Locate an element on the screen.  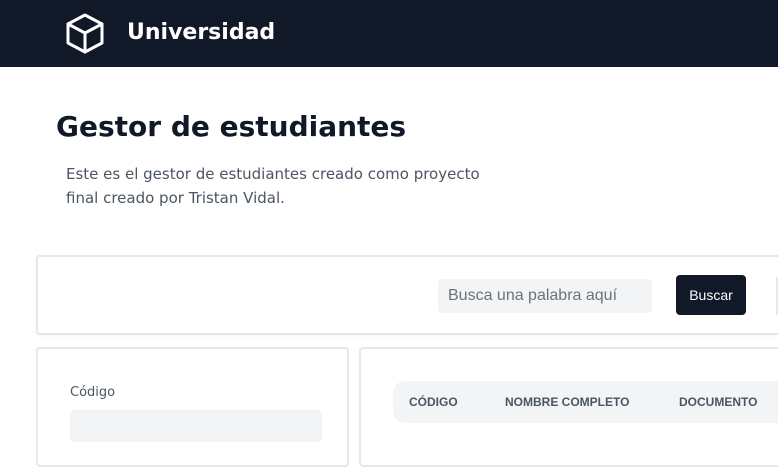
cube-icon is located at coordinates (85, 33).